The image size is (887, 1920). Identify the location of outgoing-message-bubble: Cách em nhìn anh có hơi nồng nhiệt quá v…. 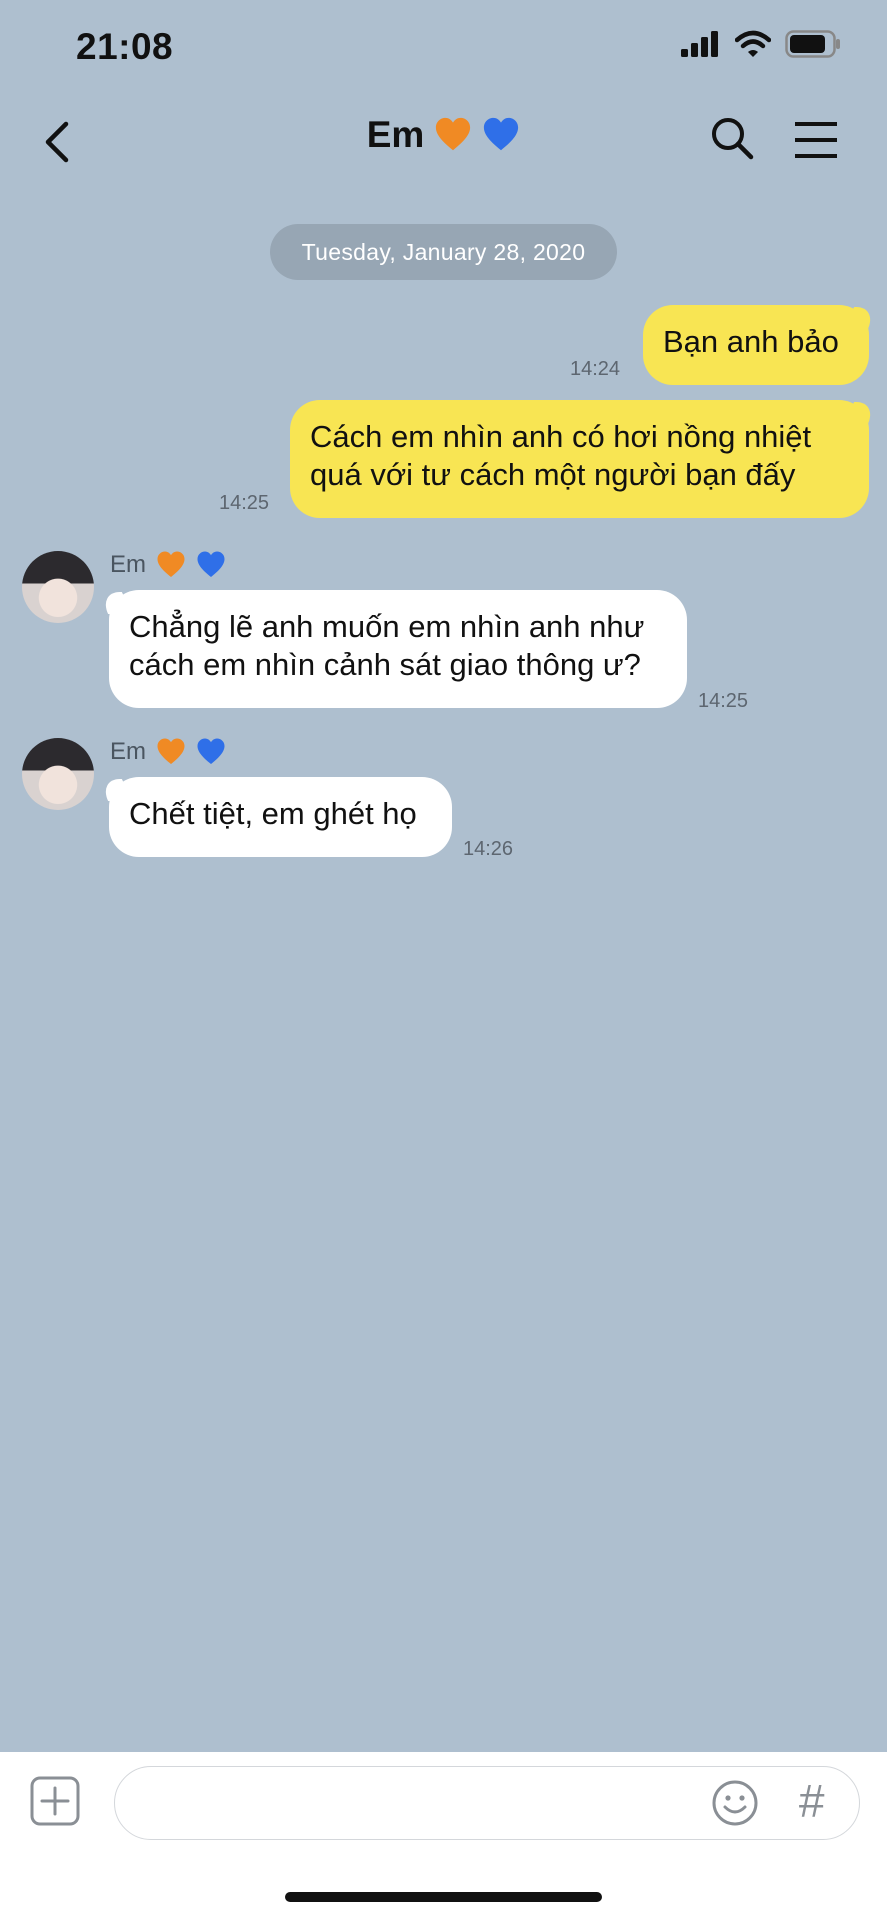
(579, 459).